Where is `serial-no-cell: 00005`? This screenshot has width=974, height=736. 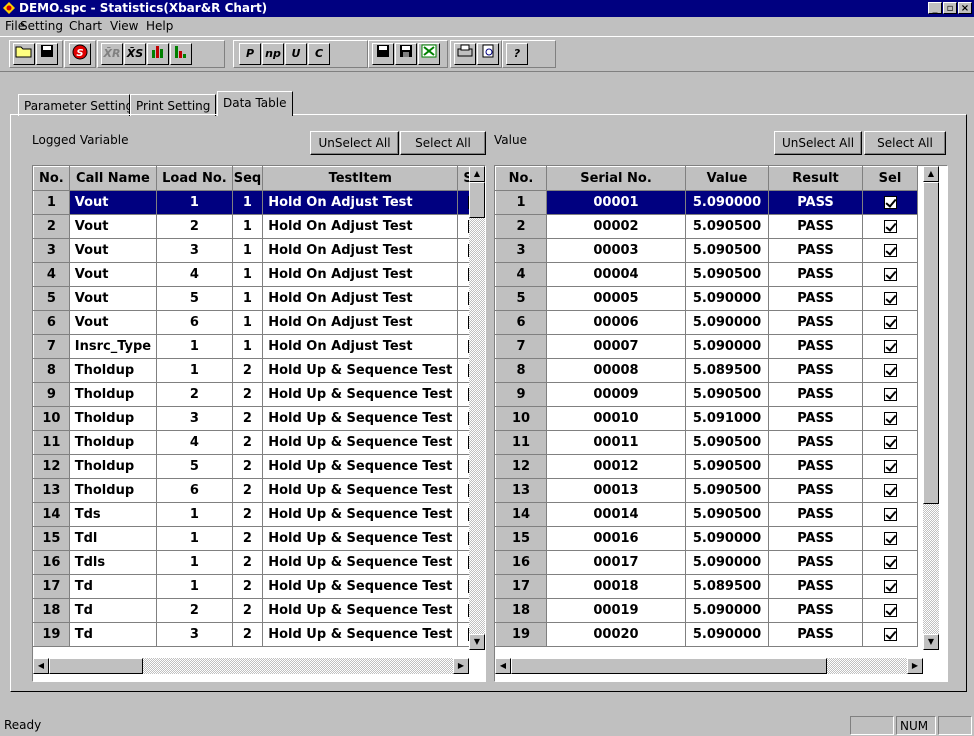
serial-no-cell: 00005 is located at coordinates (616, 298).